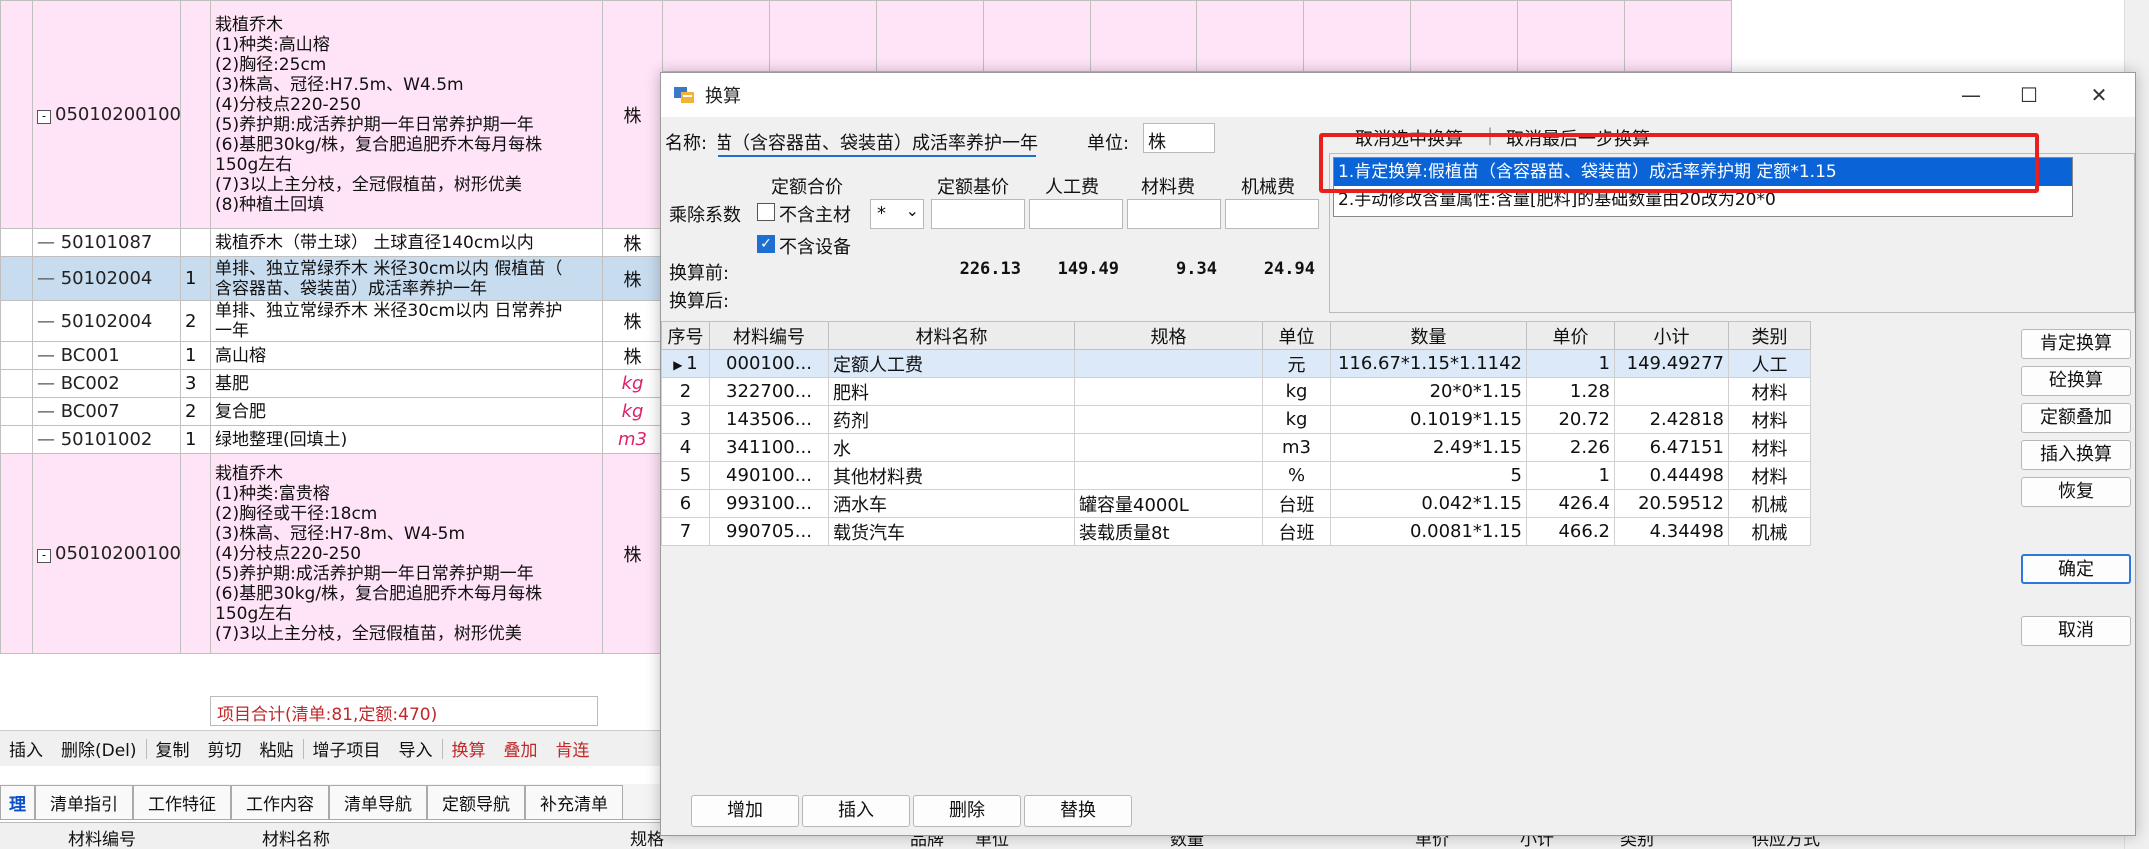 The width and height of the screenshot is (2149, 849). I want to click on cell-value: 5, so click(685, 475).